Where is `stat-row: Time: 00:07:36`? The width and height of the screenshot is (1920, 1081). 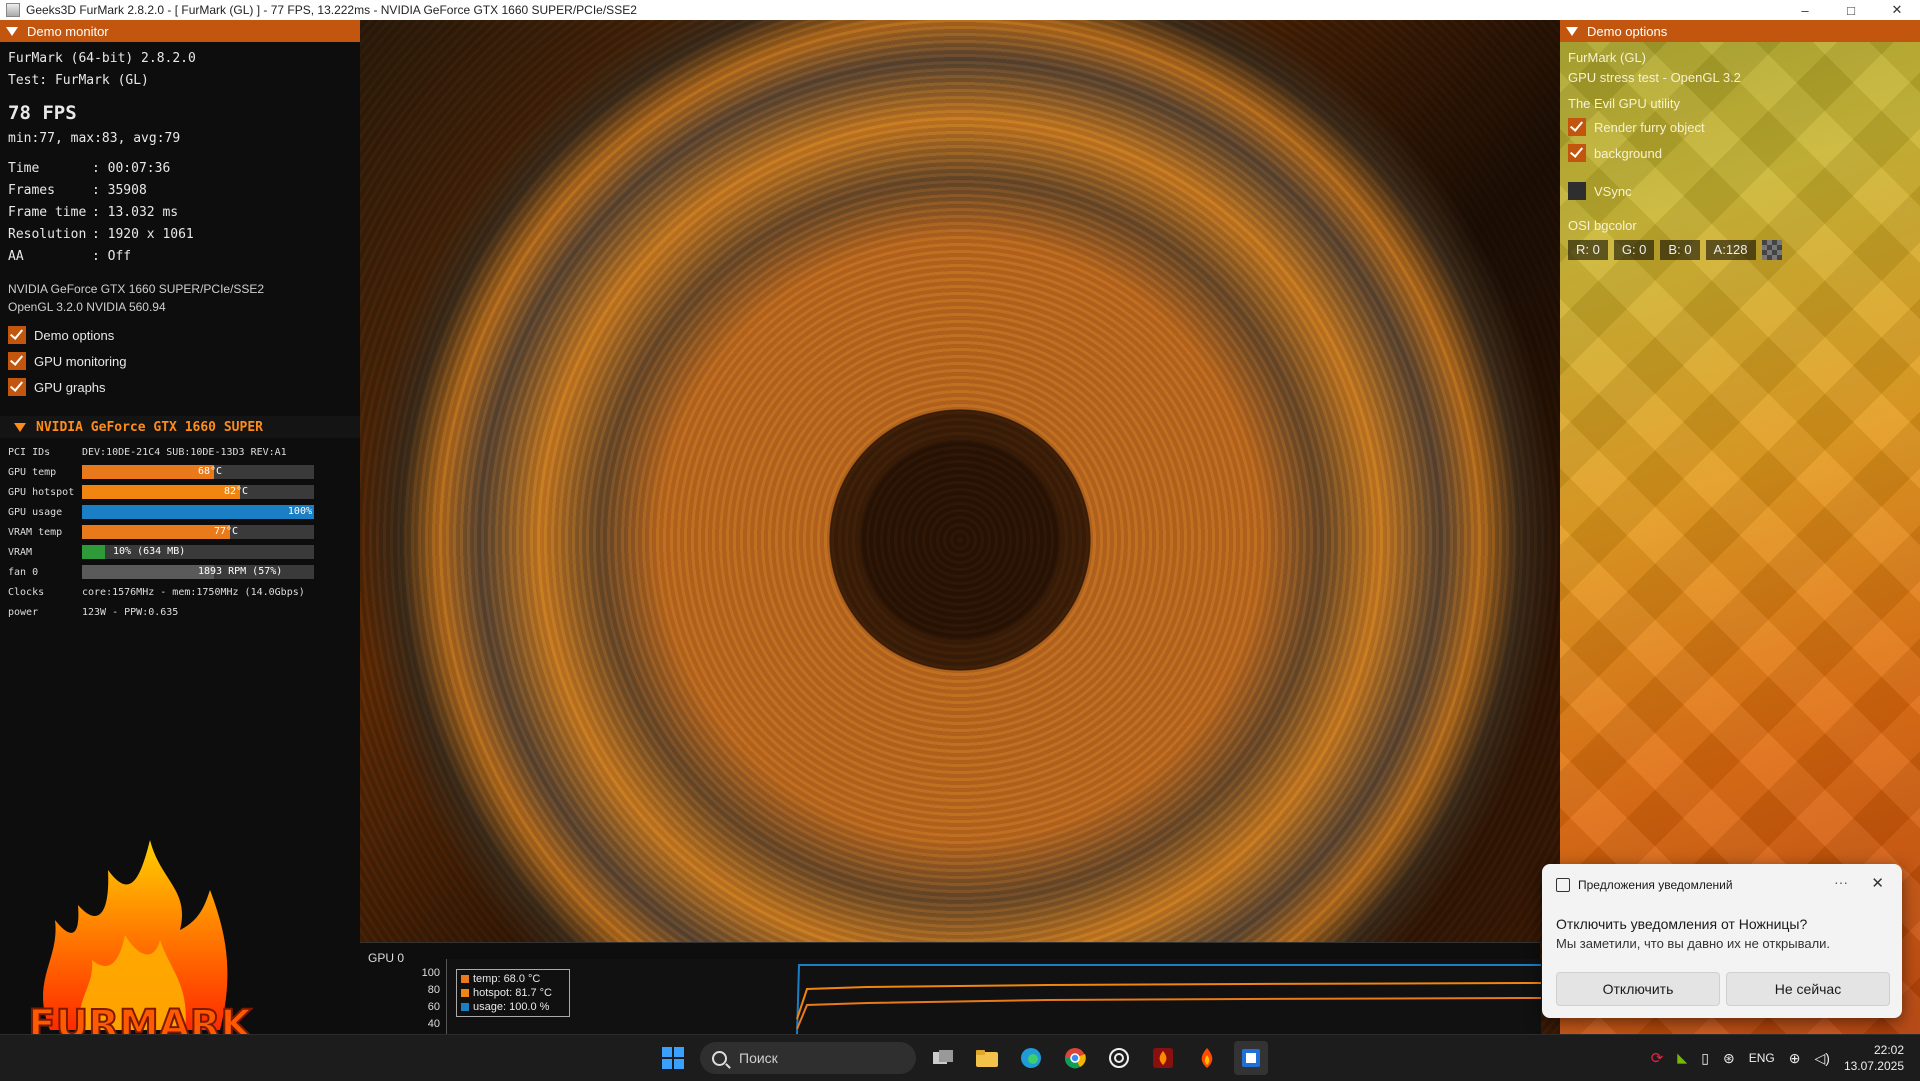 stat-row: Time: 00:07:36 is located at coordinates (89, 168).